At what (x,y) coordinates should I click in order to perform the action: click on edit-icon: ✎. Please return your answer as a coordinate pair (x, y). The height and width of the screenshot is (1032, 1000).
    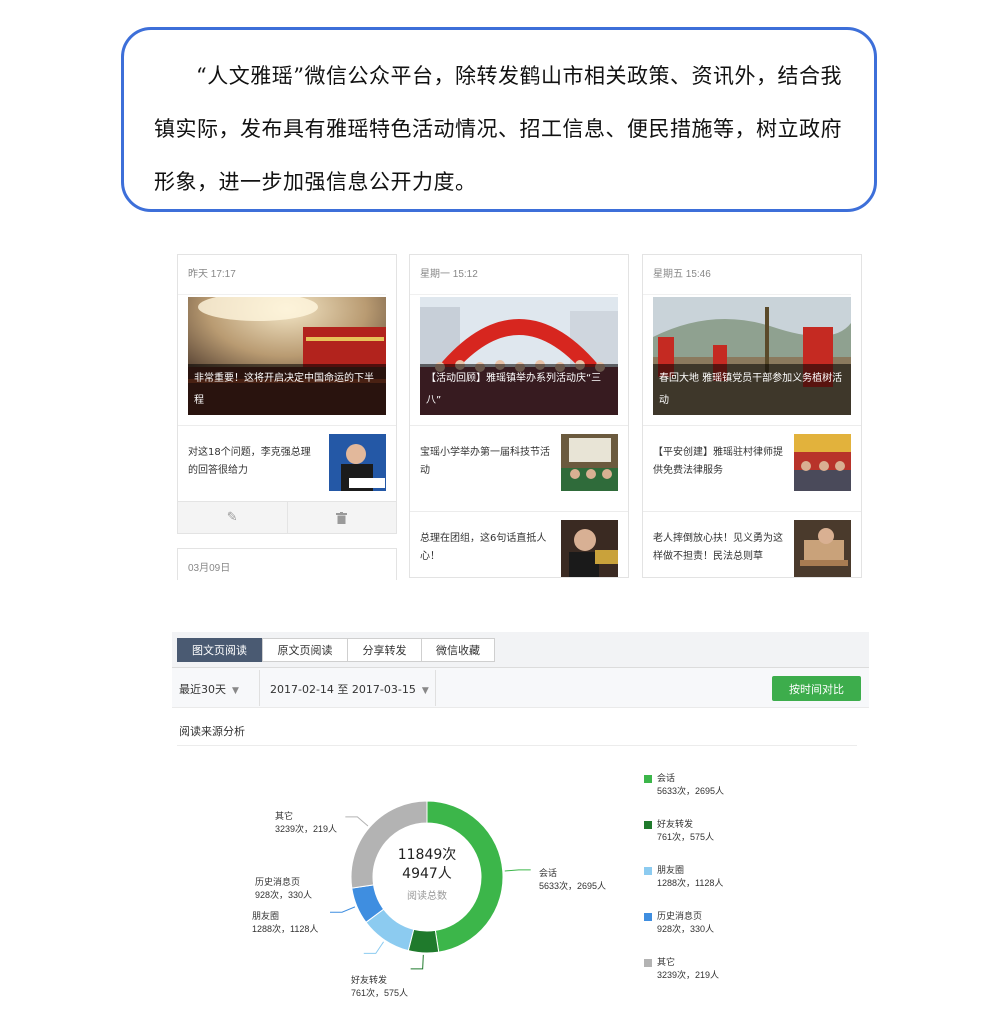
    Looking at the image, I should click on (232, 517).